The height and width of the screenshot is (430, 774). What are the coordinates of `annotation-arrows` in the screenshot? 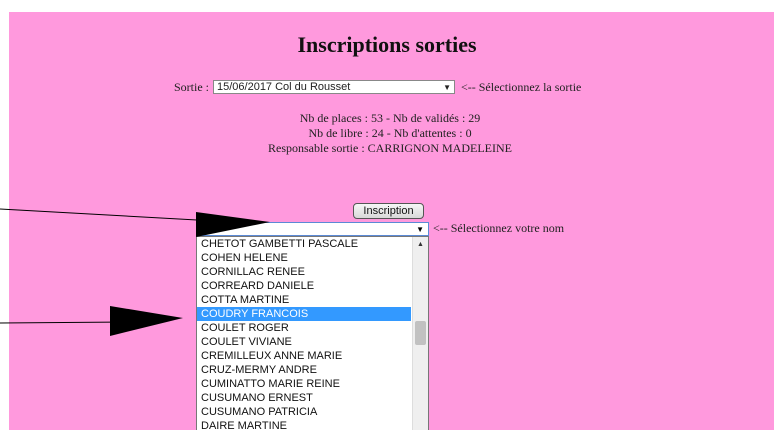 It's located at (135, 272).